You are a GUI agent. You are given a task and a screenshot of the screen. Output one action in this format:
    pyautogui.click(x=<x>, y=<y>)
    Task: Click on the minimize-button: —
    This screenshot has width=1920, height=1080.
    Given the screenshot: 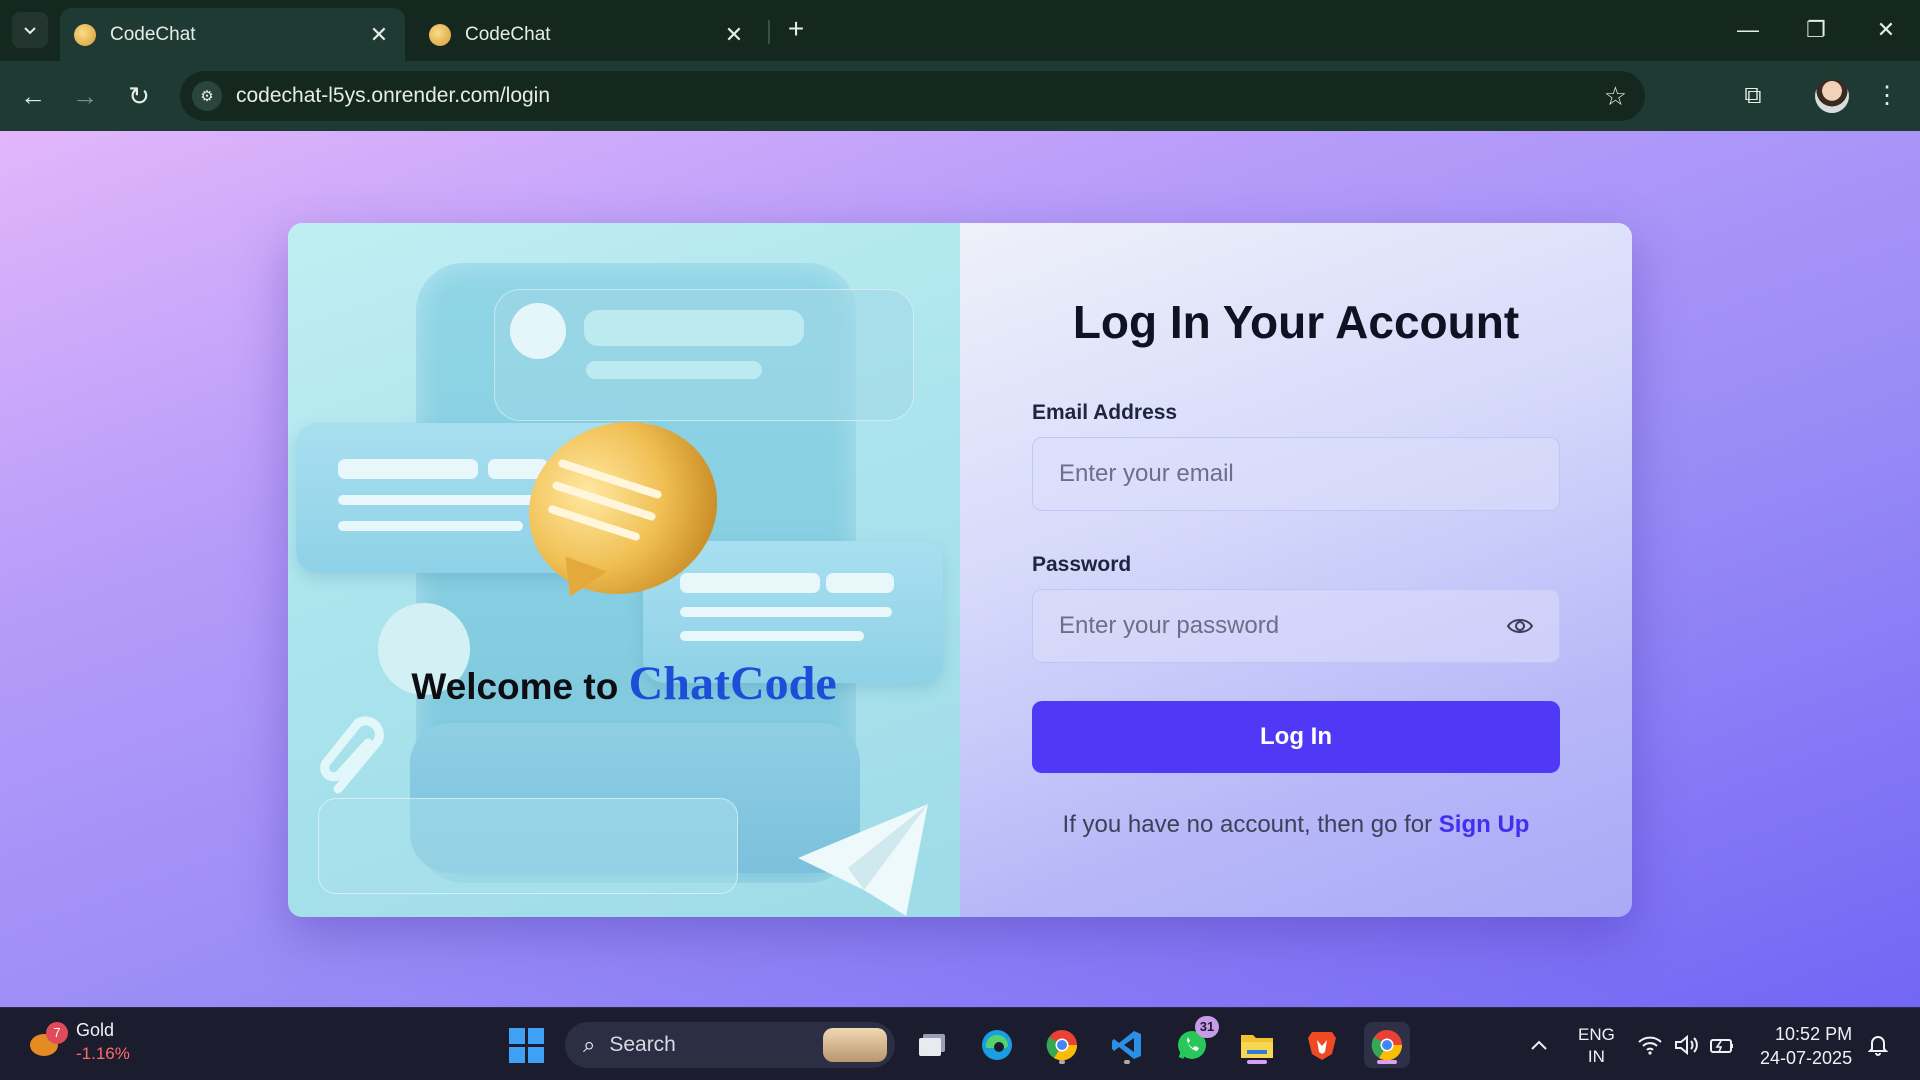 What is the action you would take?
    pyautogui.click(x=1748, y=30)
    